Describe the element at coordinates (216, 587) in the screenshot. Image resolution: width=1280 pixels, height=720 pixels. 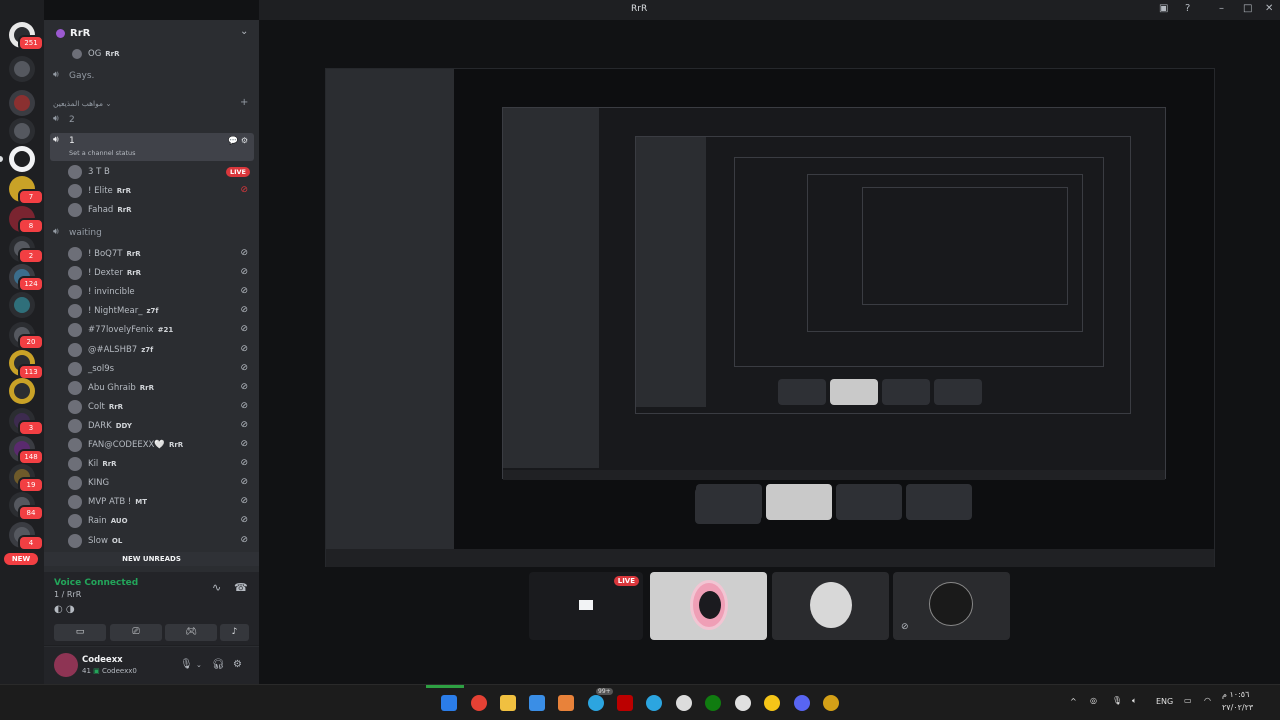
I see `noise-suppression-icon: ∿` at that location.